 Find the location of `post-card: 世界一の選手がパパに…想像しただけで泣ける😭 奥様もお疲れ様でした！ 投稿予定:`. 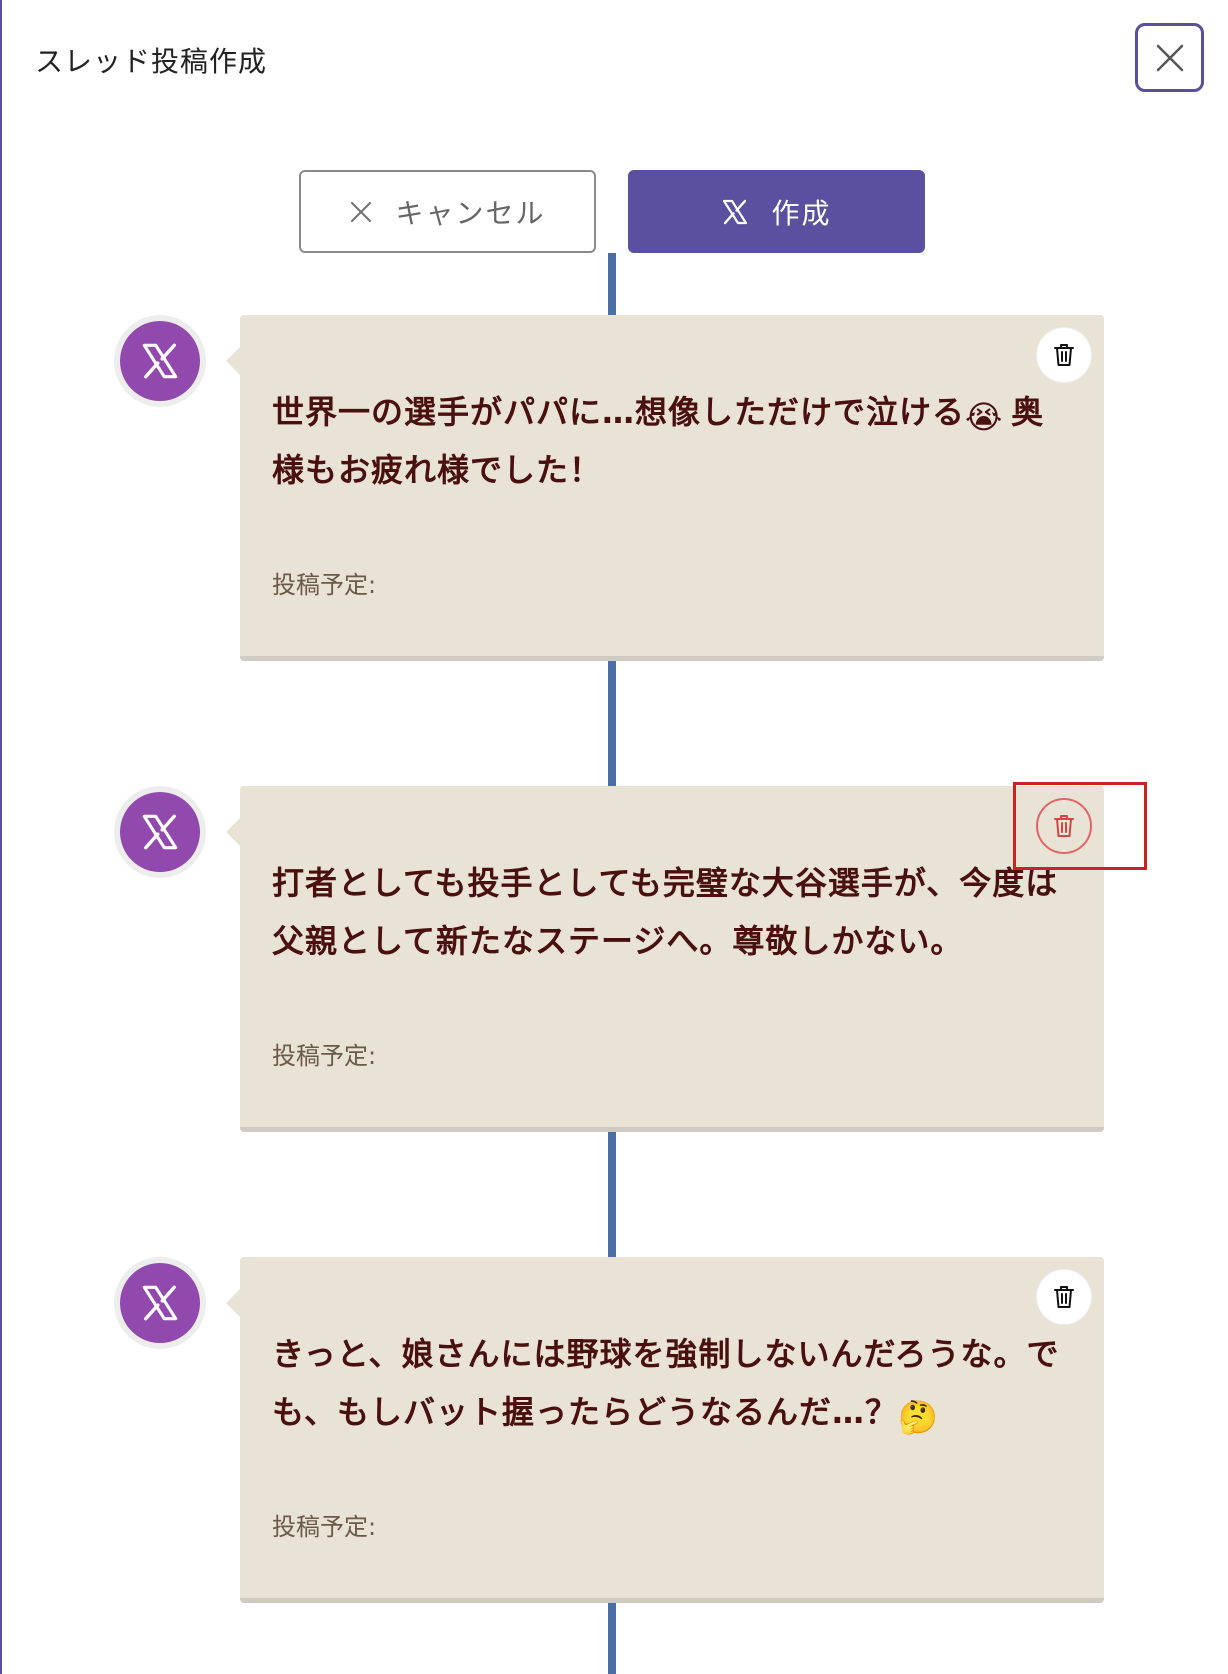

post-card: 世界一の選手がパパに…想像しただけで泣ける😭 奥様もお疲れ様でした！ 投稿予定: is located at coordinates (665, 488).